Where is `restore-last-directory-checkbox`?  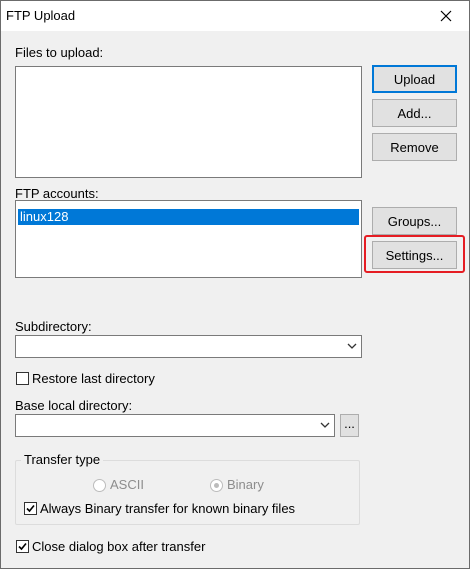
restore-last-directory-checkbox is located at coordinates (22, 378).